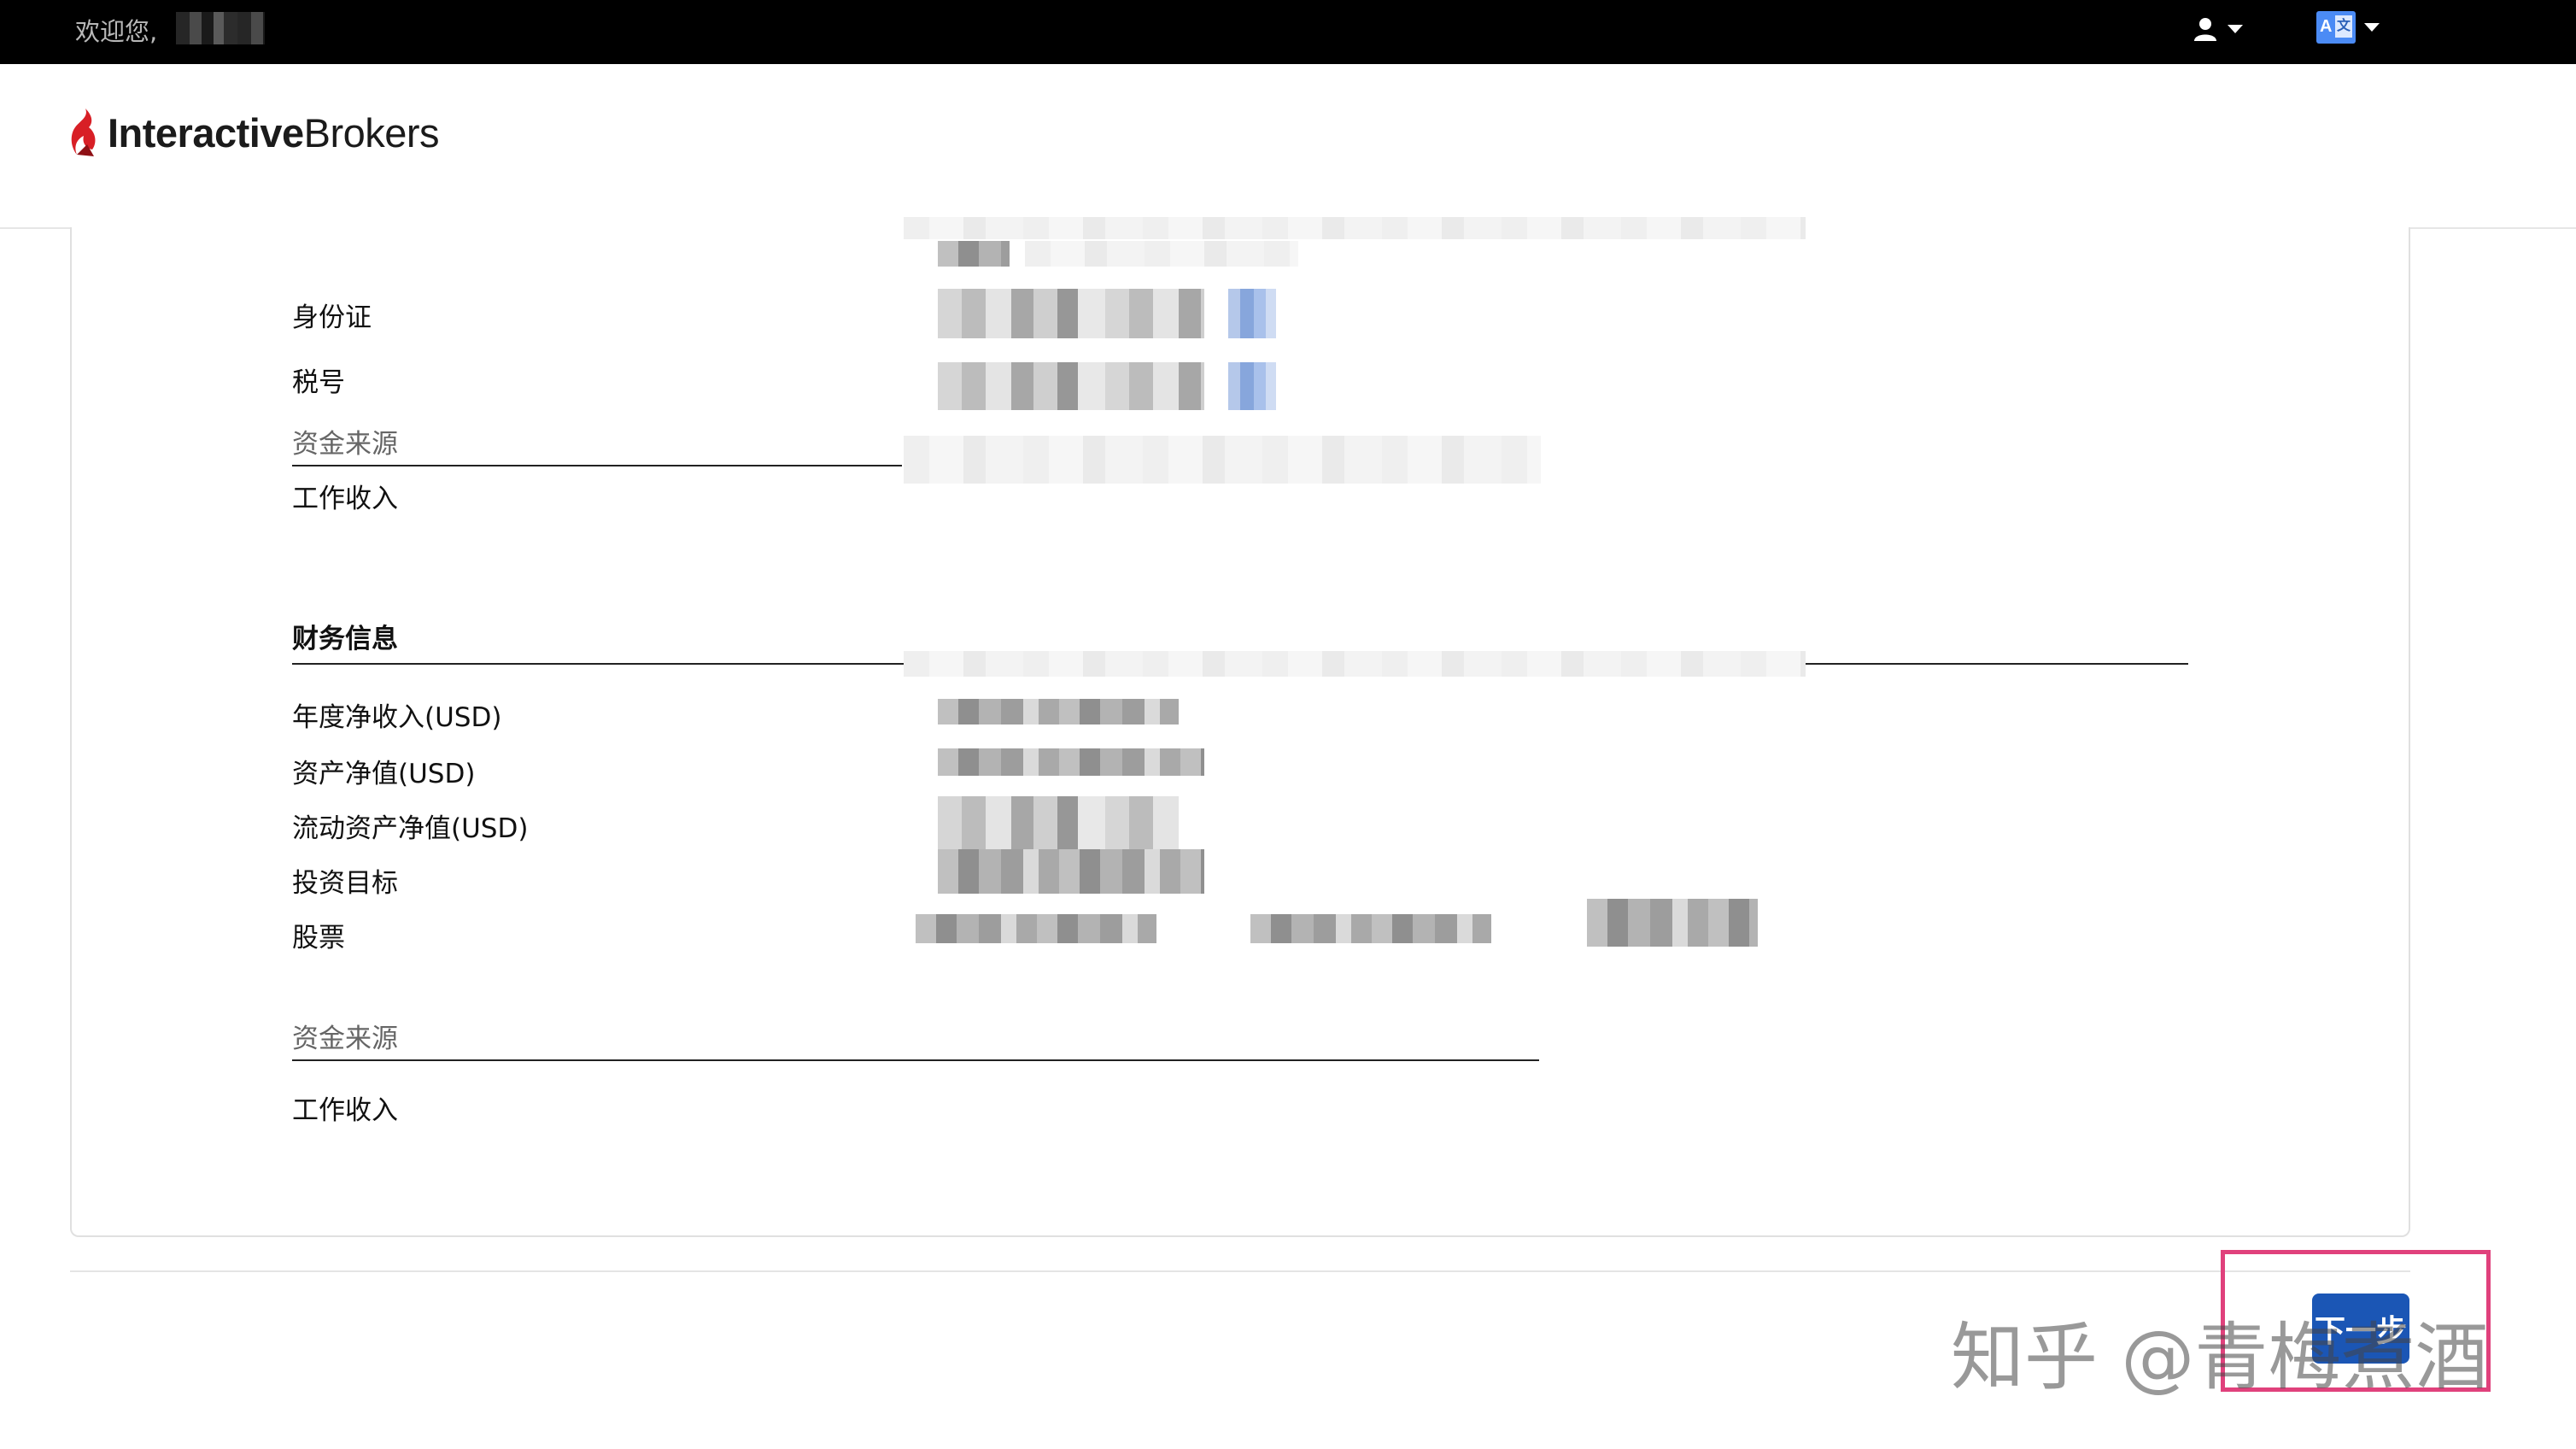 This screenshot has height=1449, width=2576. Describe the element at coordinates (332, 317) in the screenshot. I see `id-card-label: 身份证` at that location.